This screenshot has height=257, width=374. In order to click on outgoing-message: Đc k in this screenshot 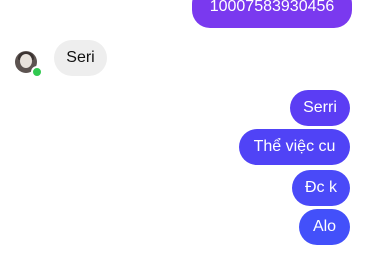, I will do `click(321, 188)`.